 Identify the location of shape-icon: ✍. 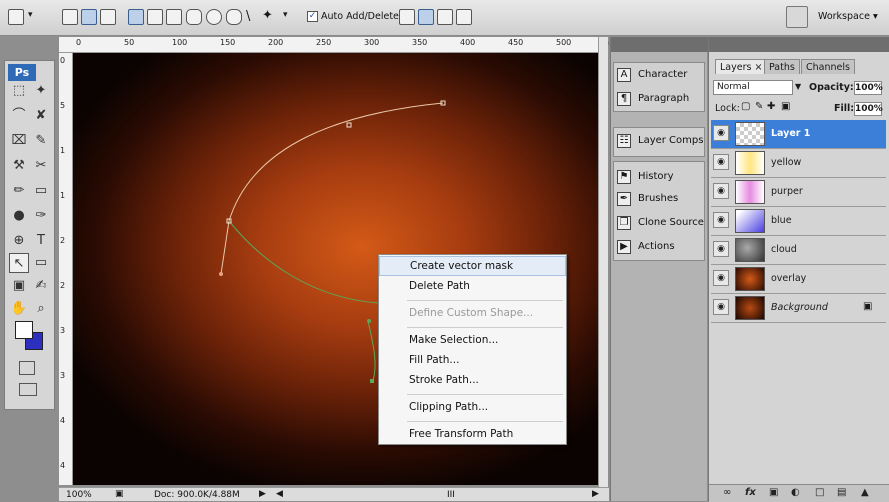
(41, 286).